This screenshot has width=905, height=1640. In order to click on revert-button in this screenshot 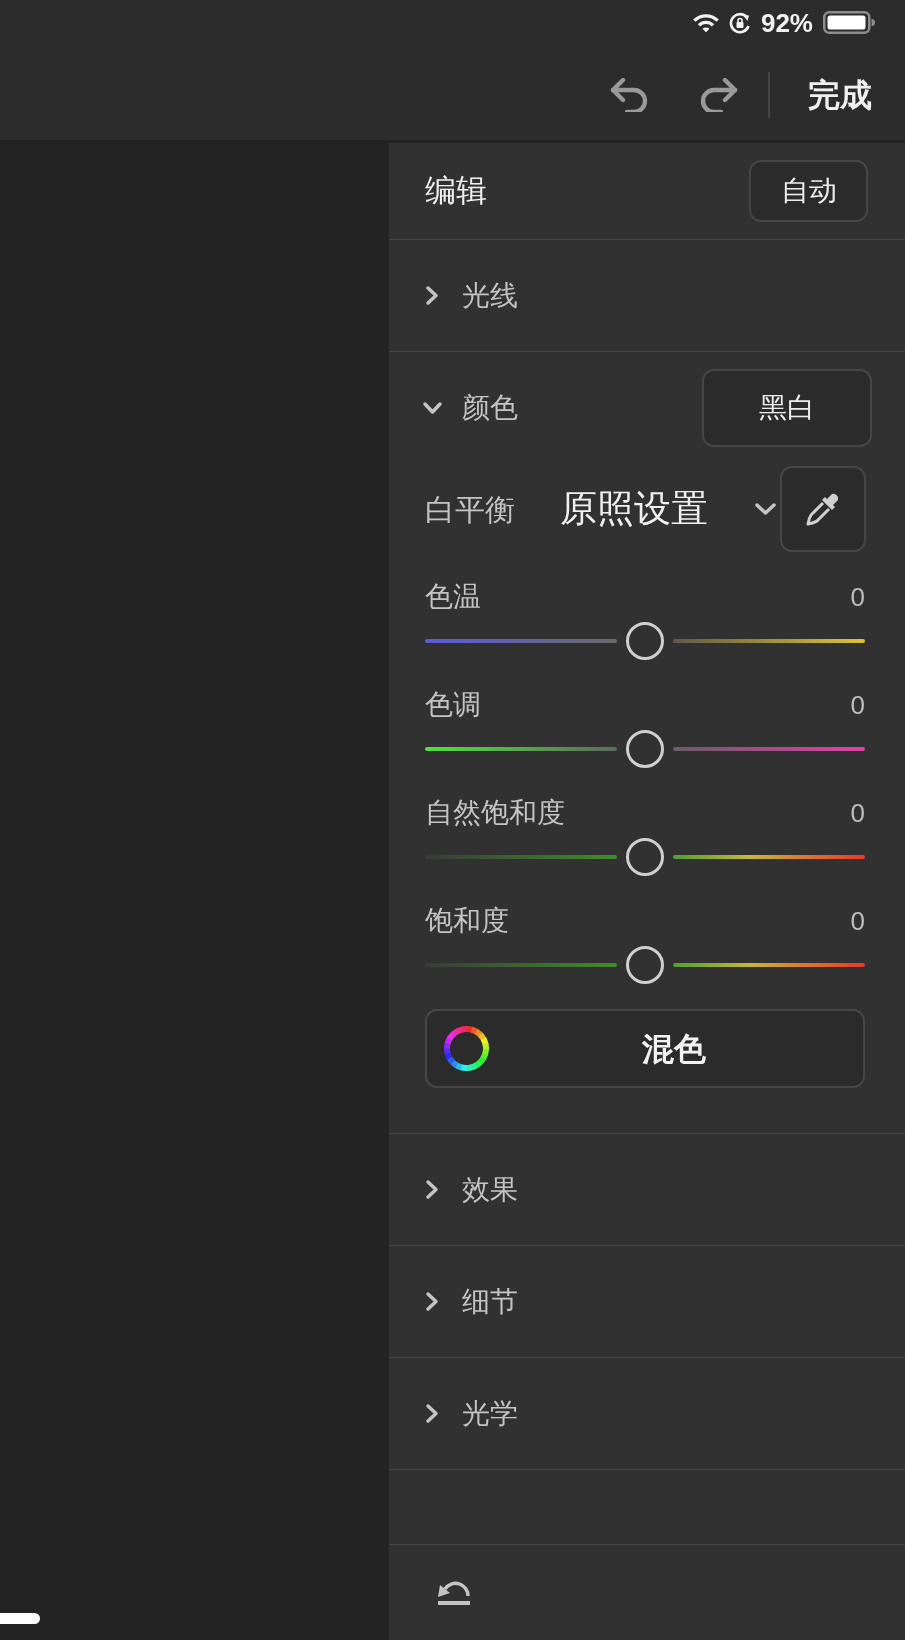, I will do `click(454, 1592)`.